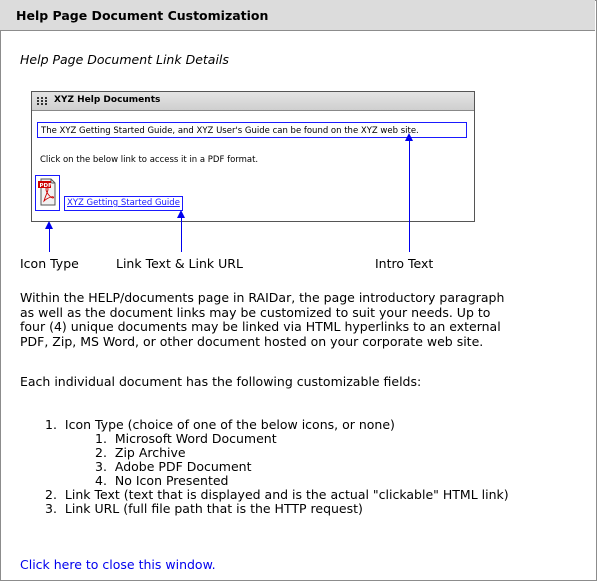 Image resolution: width=597 pixels, height=581 pixels. What do you see at coordinates (142, 15) in the screenshot?
I see `page-title: Help Page Document Customization` at bounding box center [142, 15].